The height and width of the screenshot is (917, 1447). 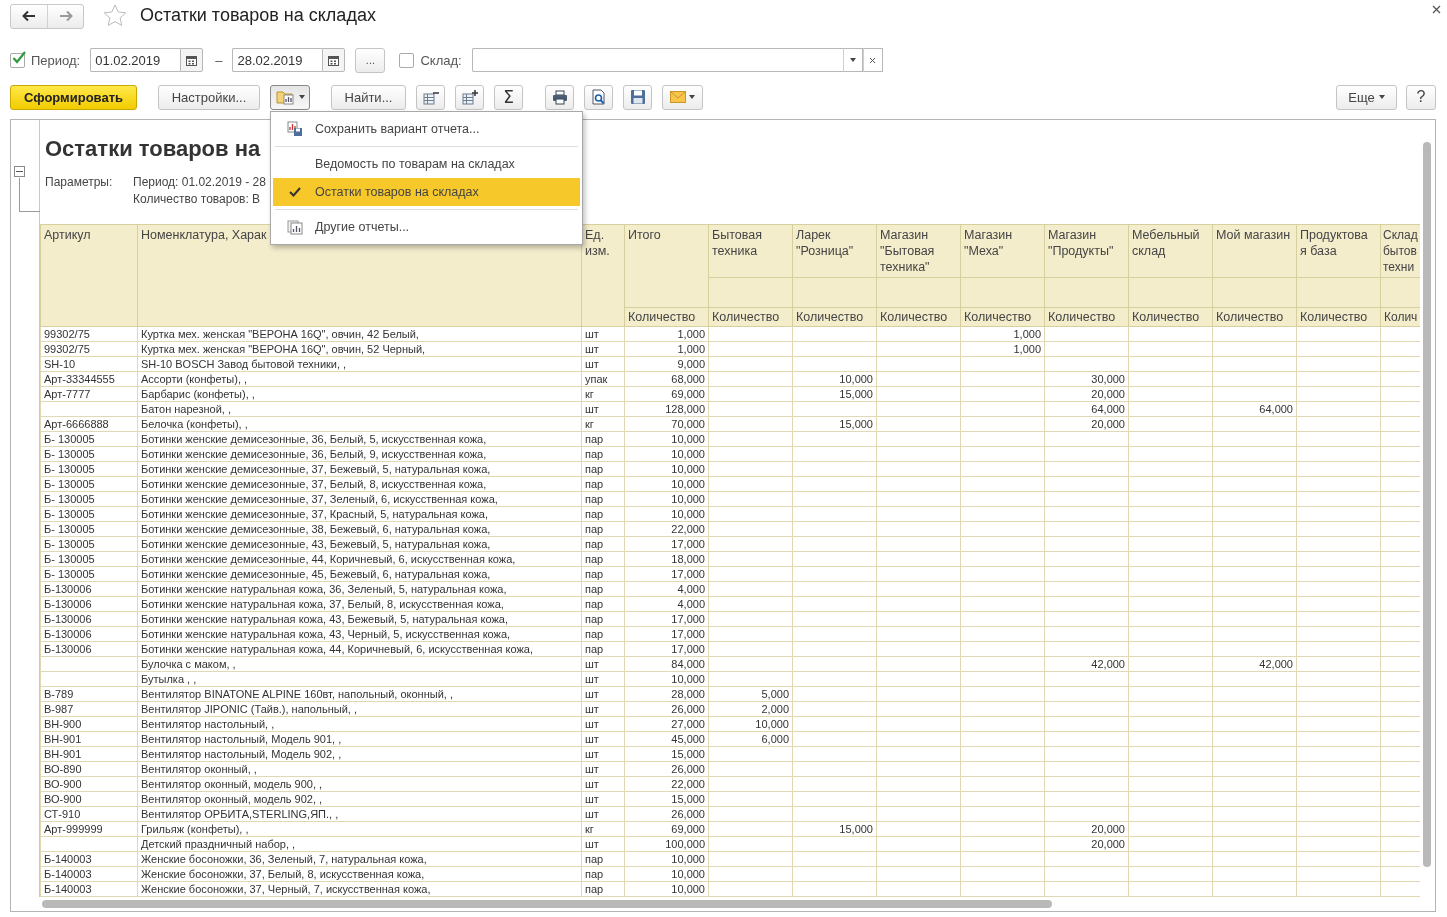 I want to click on table-cell: Ботинки женские натуральная кожа, 36, Зеленый, 5, натуральная кожа,, so click(x=359, y=589).